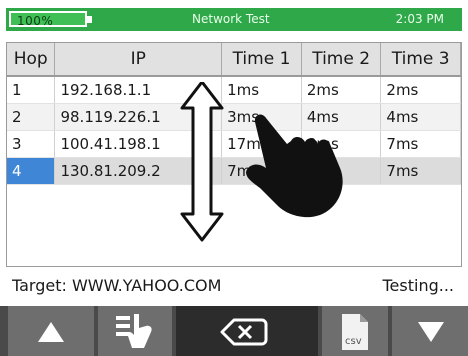 The width and height of the screenshot is (468, 356). I want to click on csv-file-icon: csv, so click(355, 332).